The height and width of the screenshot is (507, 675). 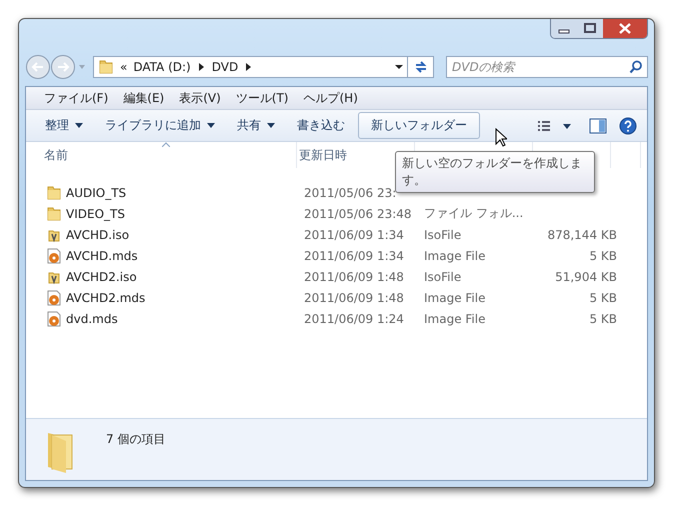 I want to click on toolbar-button: ライブラリに追加, so click(x=160, y=125).